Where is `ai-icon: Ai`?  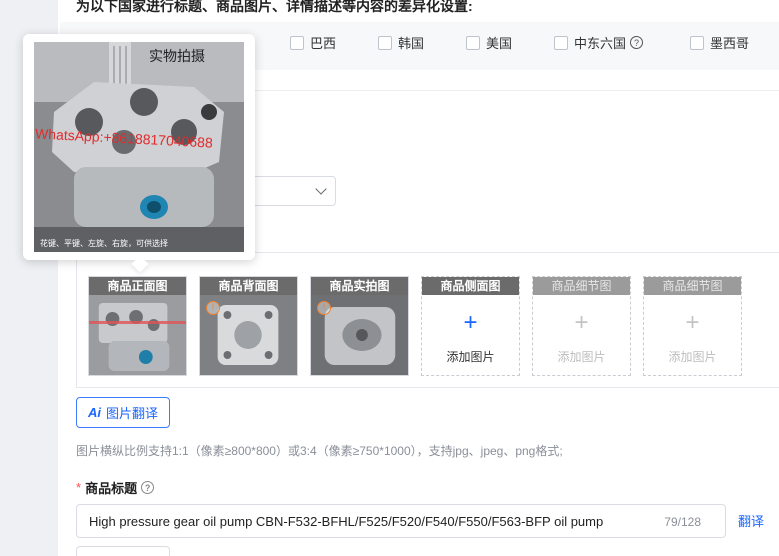 ai-icon: Ai is located at coordinates (94, 412).